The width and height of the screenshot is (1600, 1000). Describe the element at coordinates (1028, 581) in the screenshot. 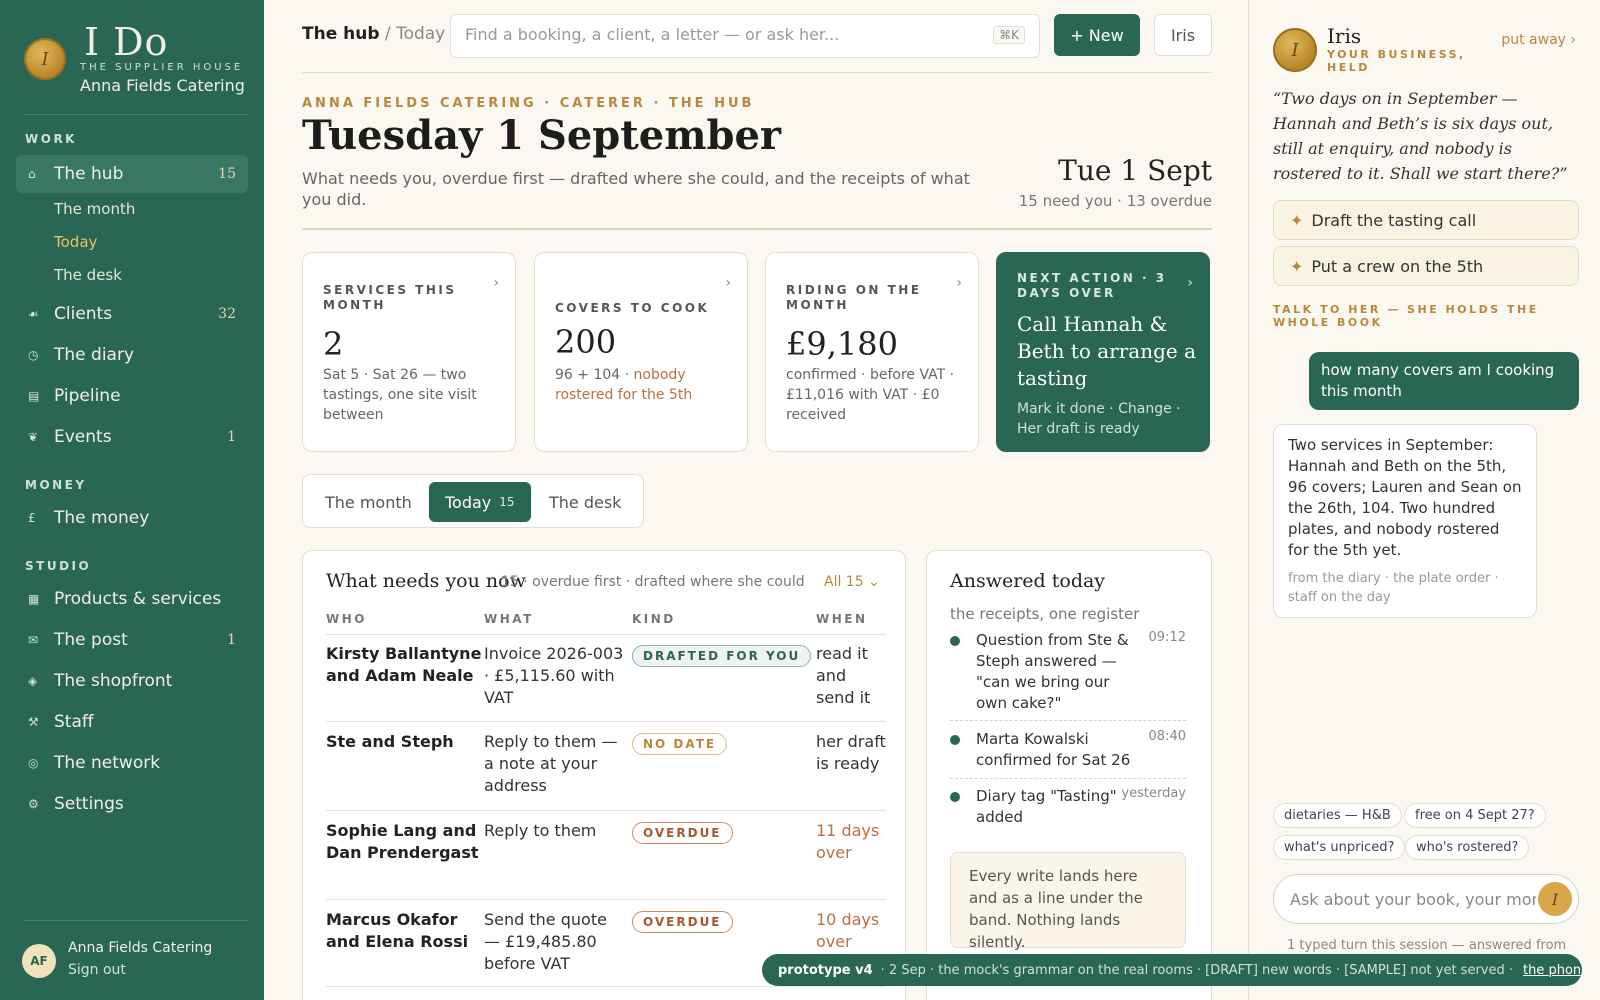

I see `answered-title: Answered today` at that location.